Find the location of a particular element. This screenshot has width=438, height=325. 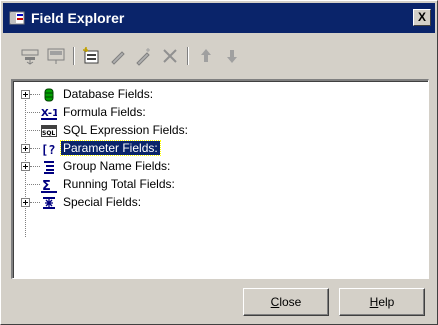

edit-button is located at coordinates (118, 56).